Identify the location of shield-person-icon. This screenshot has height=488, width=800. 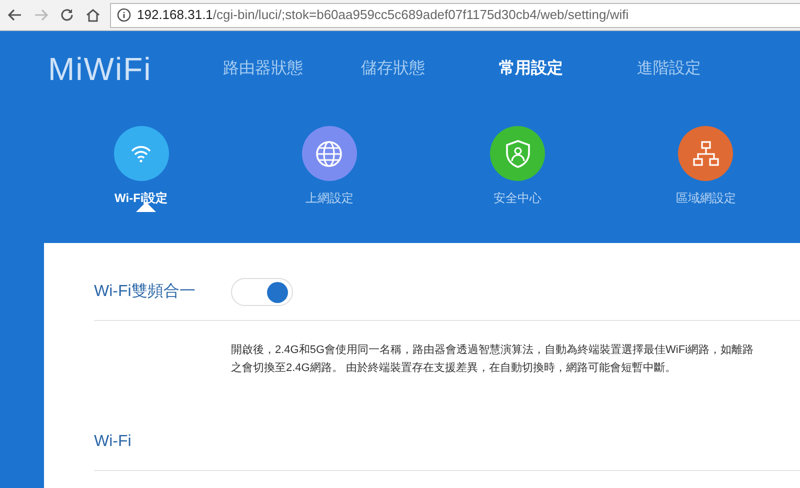
(518, 154).